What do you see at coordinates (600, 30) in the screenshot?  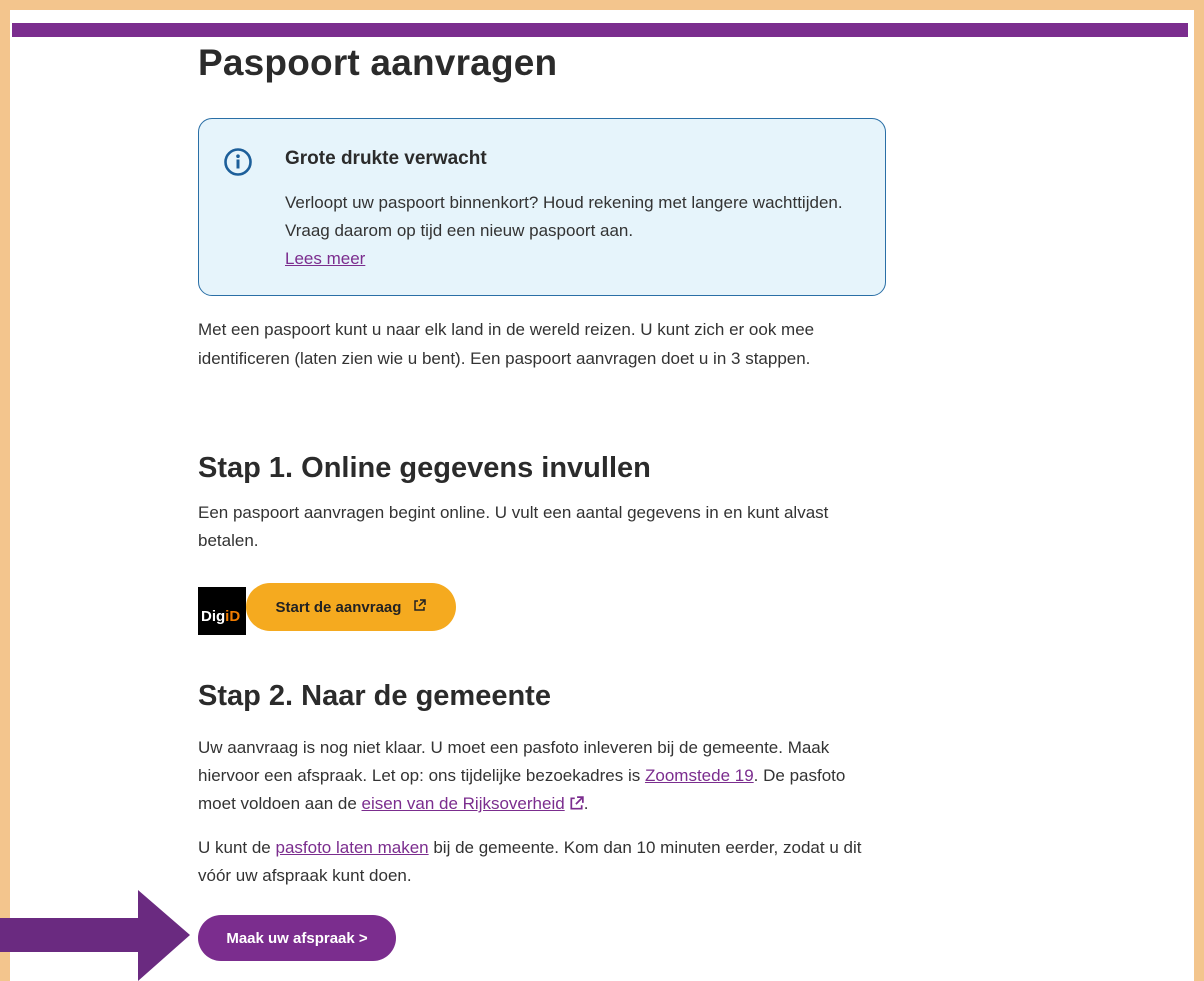 I see `top-brand-bar` at bounding box center [600, 30].